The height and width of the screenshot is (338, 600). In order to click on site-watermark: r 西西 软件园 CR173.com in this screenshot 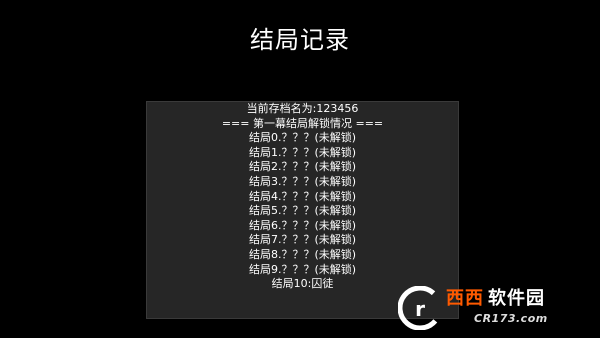, I will do `click(489, 308)`.